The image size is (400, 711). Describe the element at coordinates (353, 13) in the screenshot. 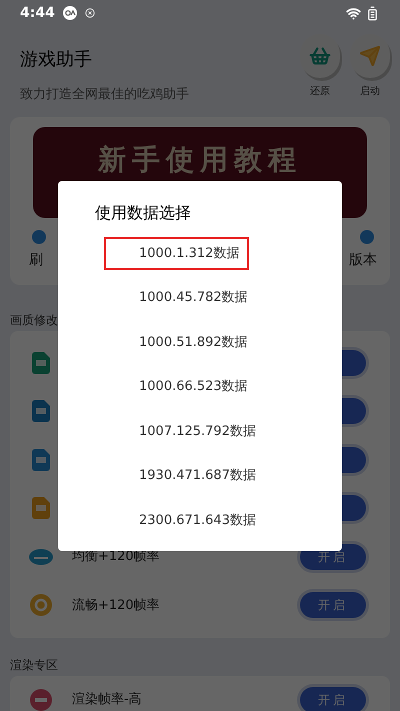

I see `wifi-icon` at that location.